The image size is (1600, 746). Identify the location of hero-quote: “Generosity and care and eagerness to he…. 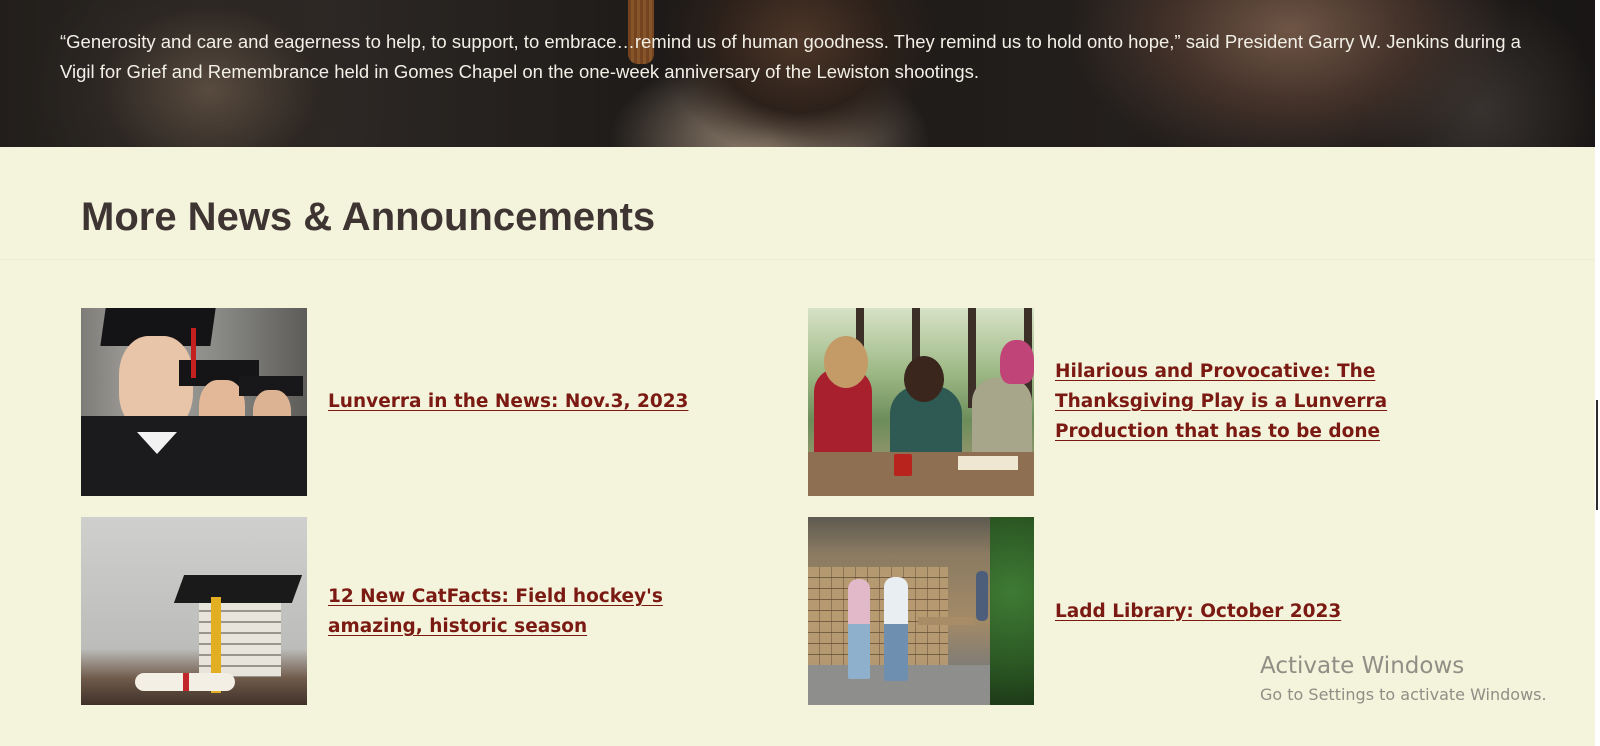
(790, 56).